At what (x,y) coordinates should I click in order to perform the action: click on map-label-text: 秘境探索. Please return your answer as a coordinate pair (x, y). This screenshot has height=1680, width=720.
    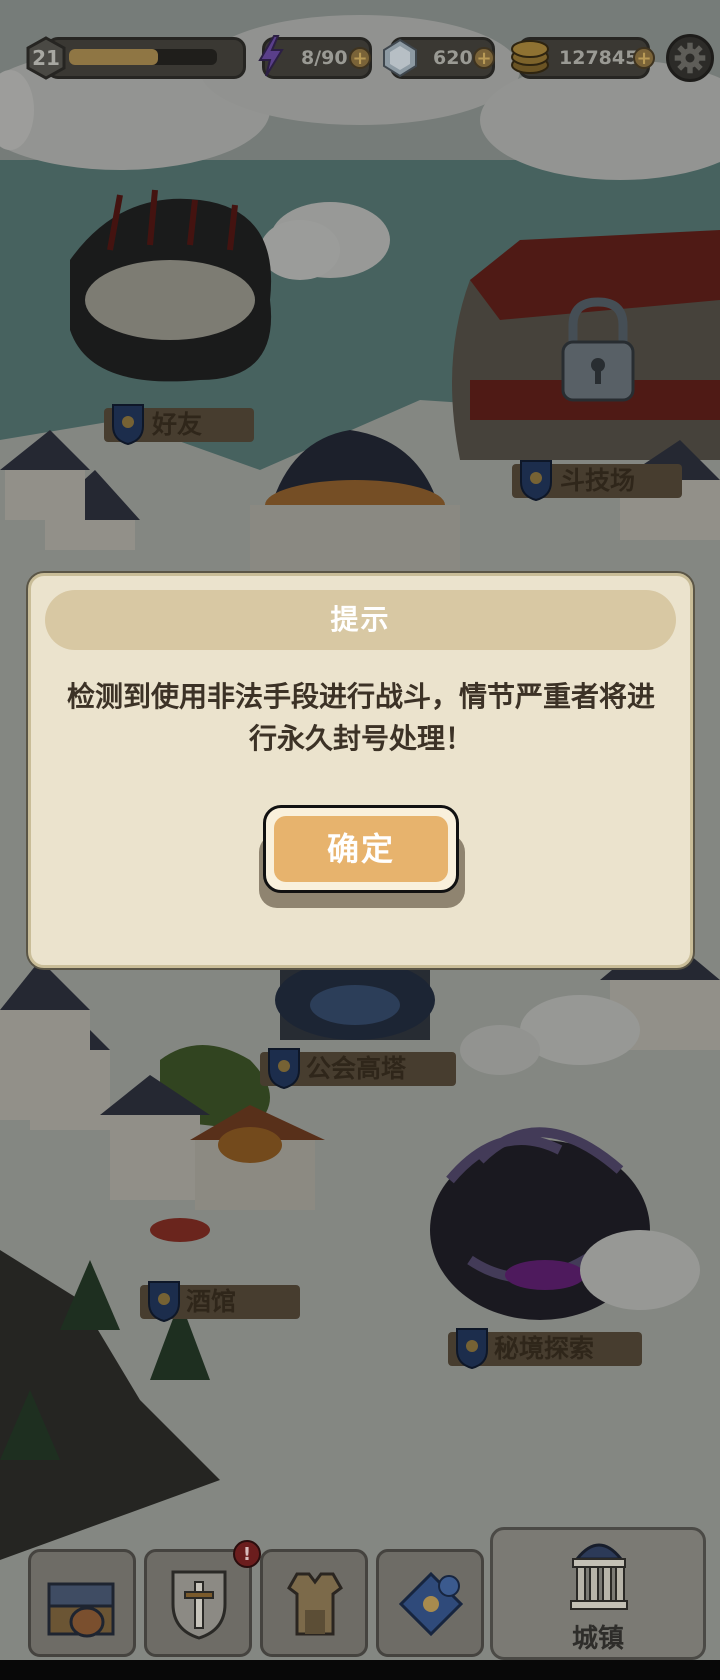
    Looking at the image, I should click on (544, 1348).